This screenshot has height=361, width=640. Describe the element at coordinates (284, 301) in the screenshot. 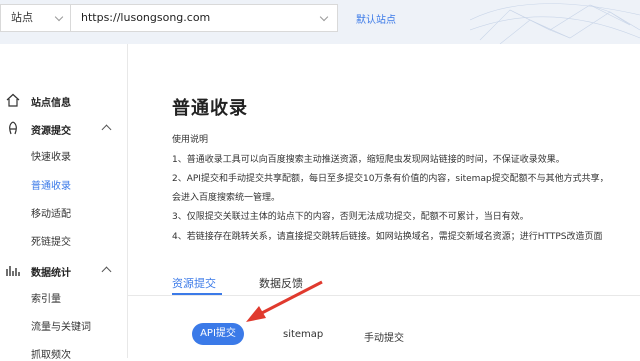

I see `annotation-arrow-icon` at that location.